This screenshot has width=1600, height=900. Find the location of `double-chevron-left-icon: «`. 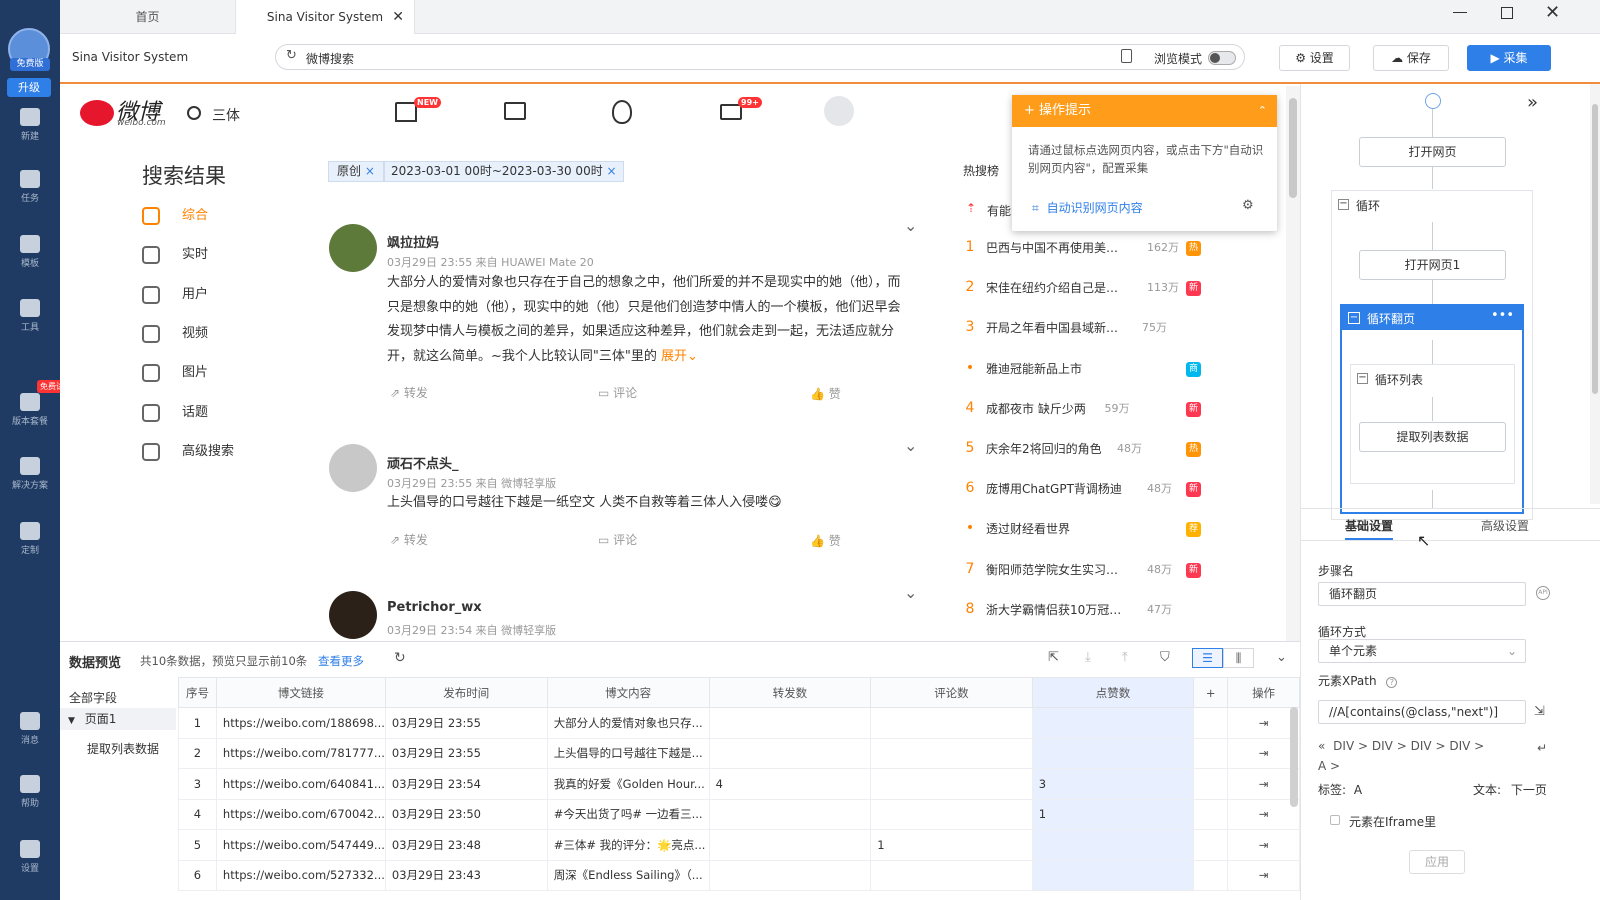

double-chevron-left-icon: « is located at coordinates (1321, 746).